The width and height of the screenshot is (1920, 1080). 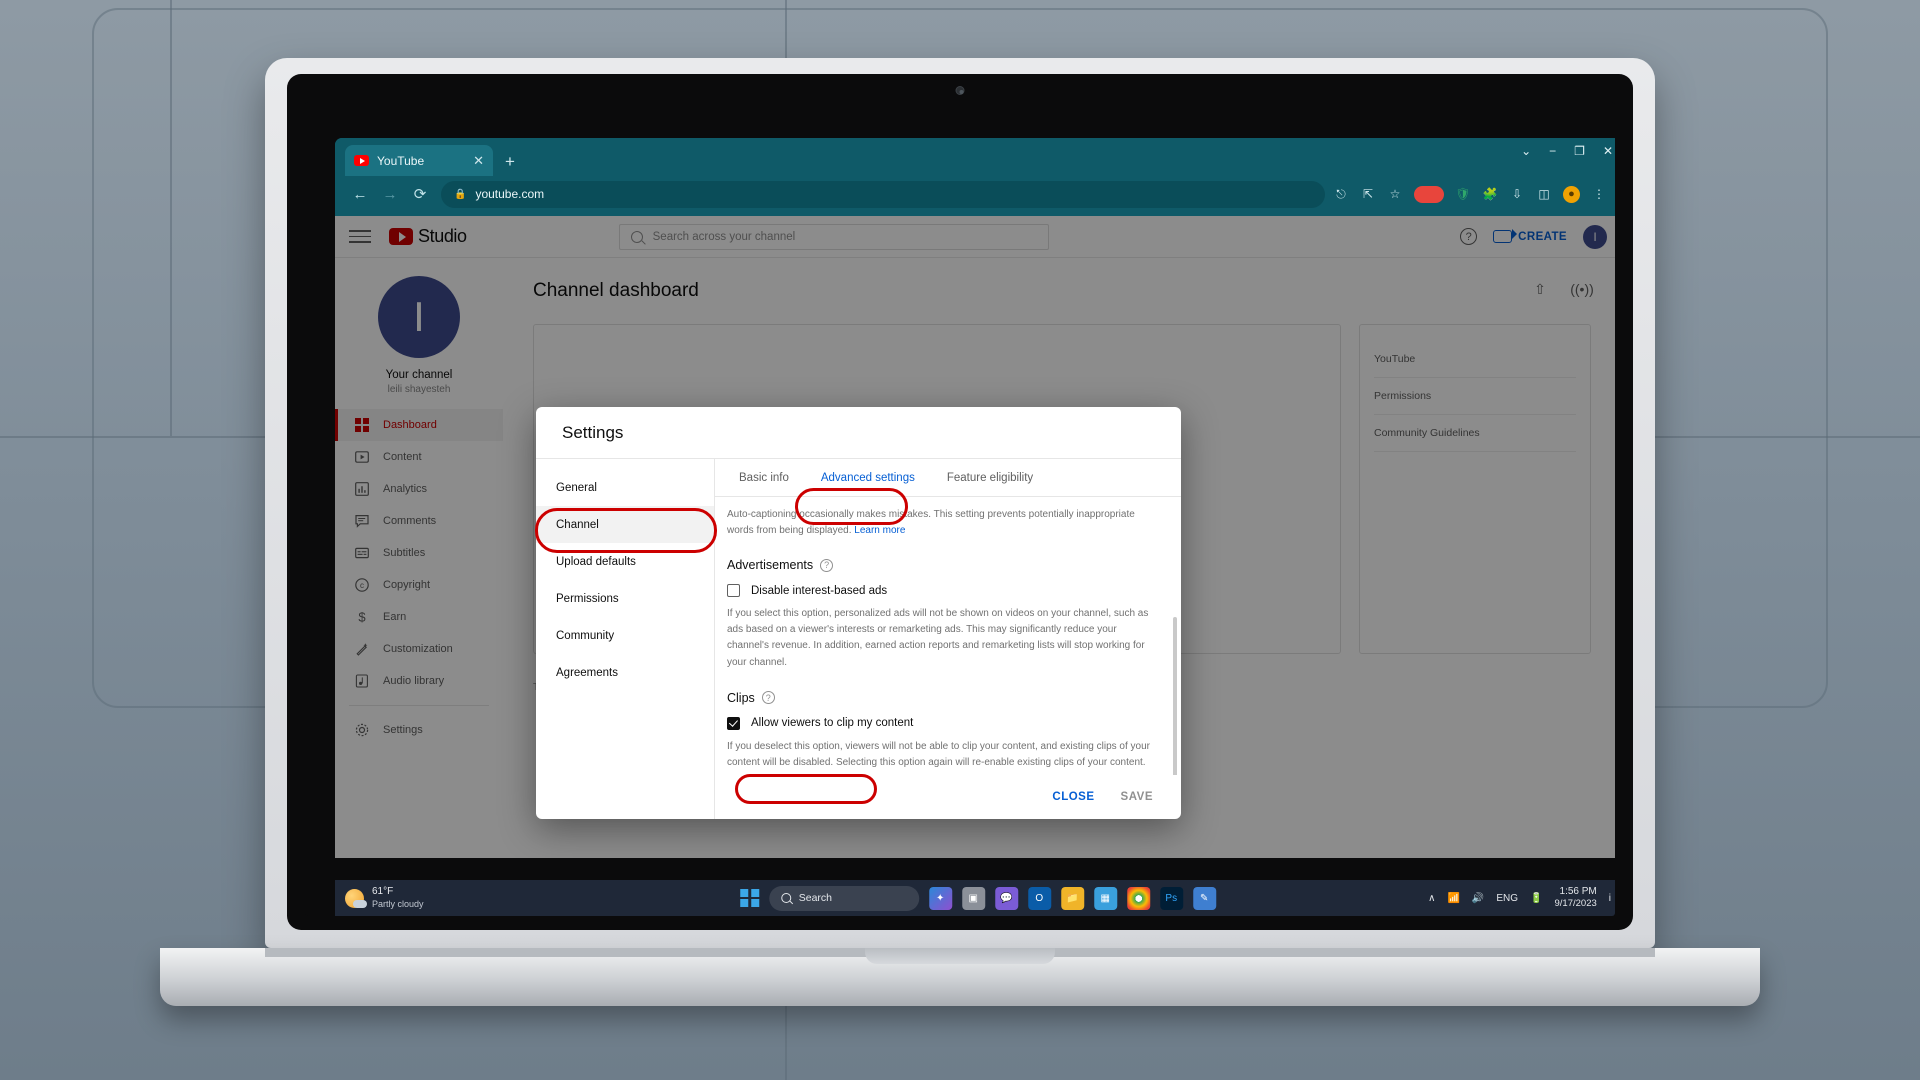 What do you see at coordinates (478, 161) in the screenshot?
I see `close-icon: ✕` at bounding box center [478, 161].